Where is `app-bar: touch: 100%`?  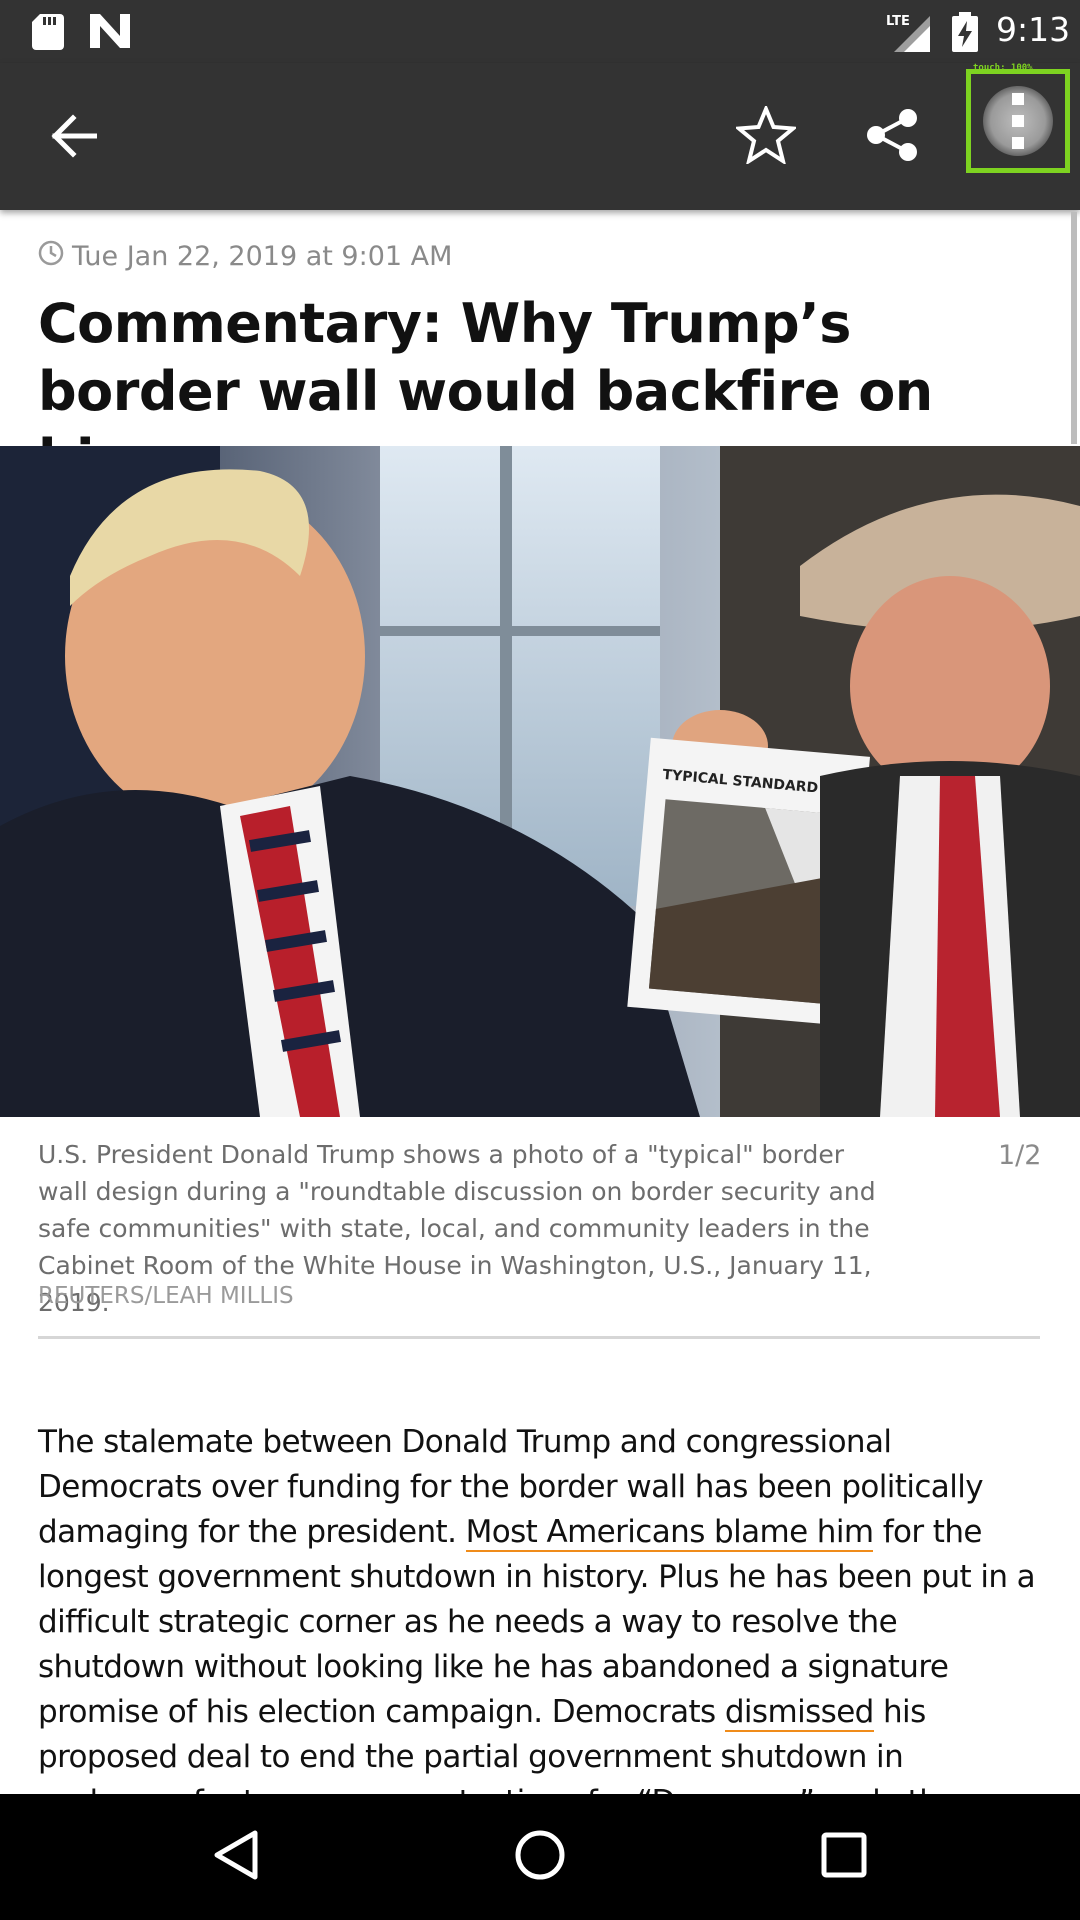 app-bar: touch: 100% is located at coordinates (540, 136).